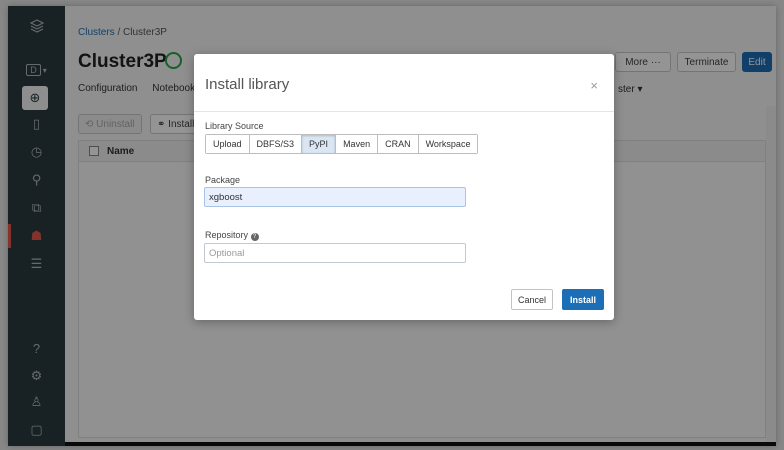  I want to click on divider, so click(404, 111).